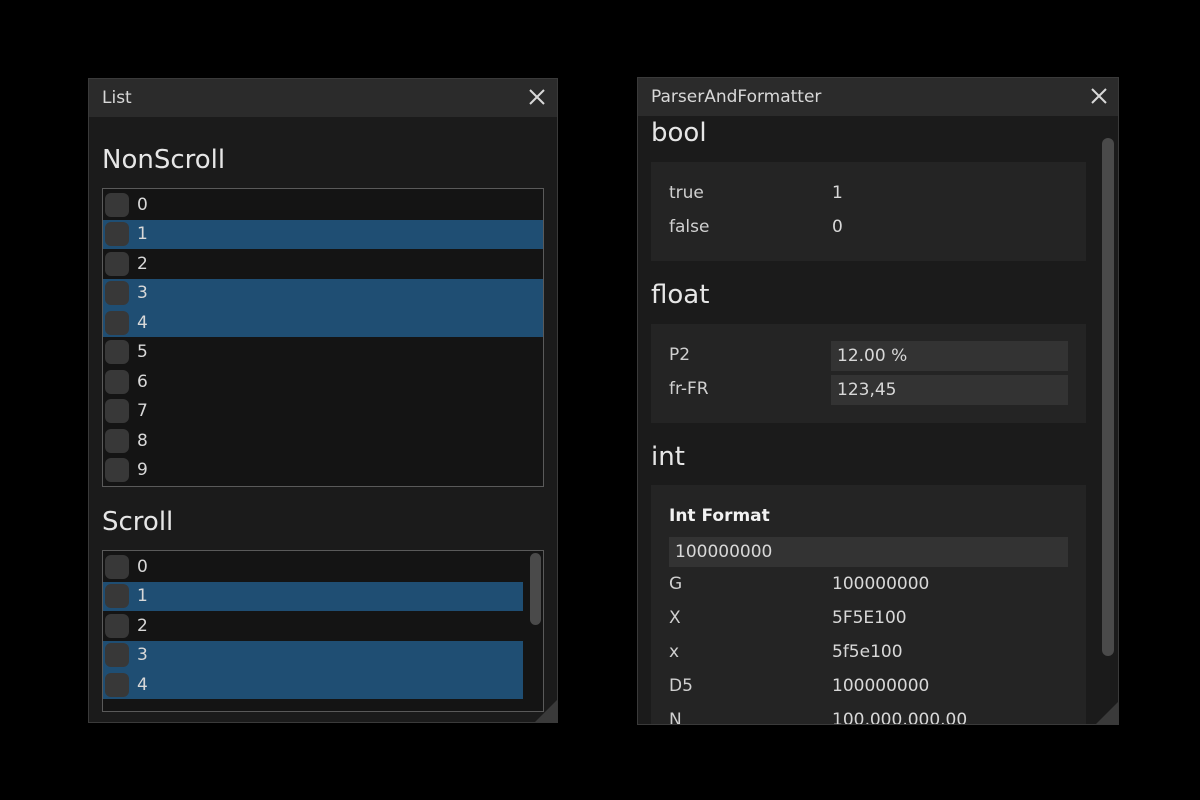  I want to click on float-heading: float, so click(680, 295).